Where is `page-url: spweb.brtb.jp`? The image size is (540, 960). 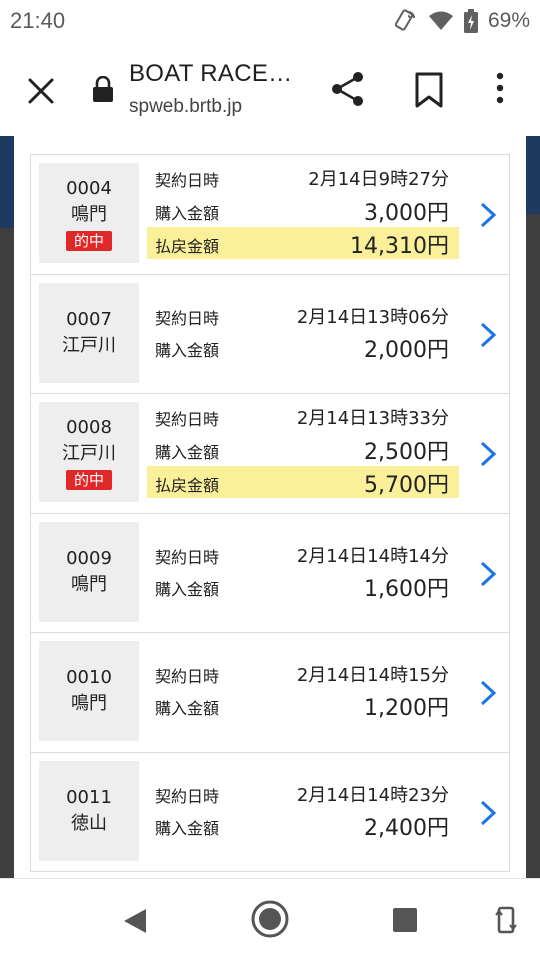 page-url: spweb.brtb.jp is located at coordinates (186, 106).